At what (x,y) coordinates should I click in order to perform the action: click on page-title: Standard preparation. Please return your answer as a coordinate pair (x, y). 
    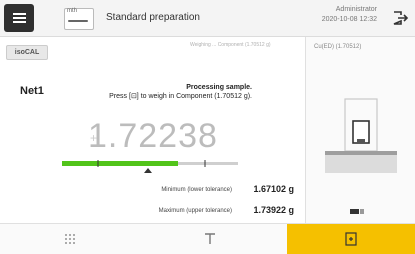
    Looking at the image, I should click on (153, 17).